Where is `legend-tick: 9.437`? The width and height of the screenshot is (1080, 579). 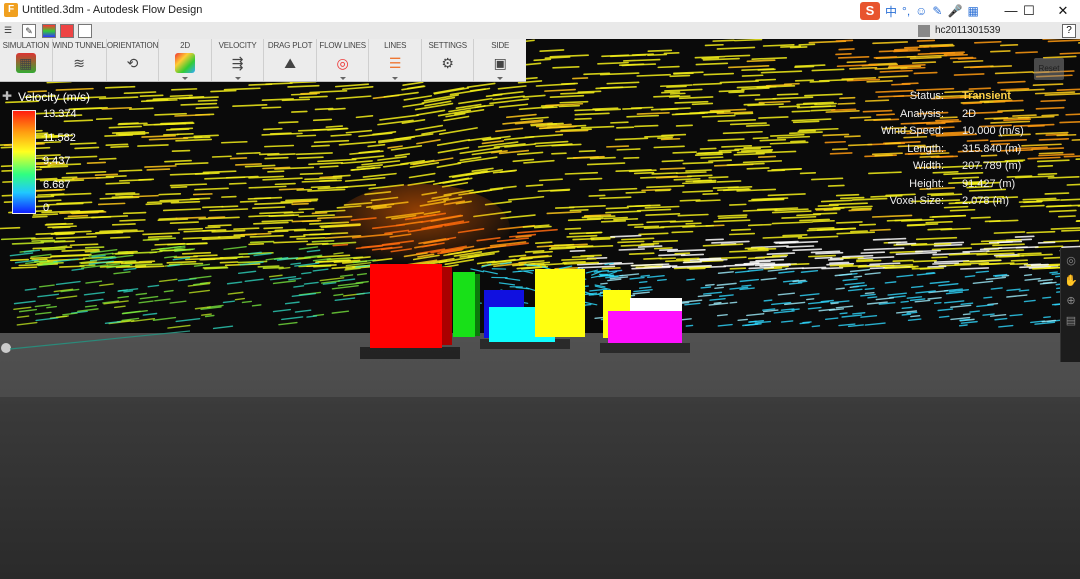
legend-tick: 9.437 is located at coordinates (57, 161).